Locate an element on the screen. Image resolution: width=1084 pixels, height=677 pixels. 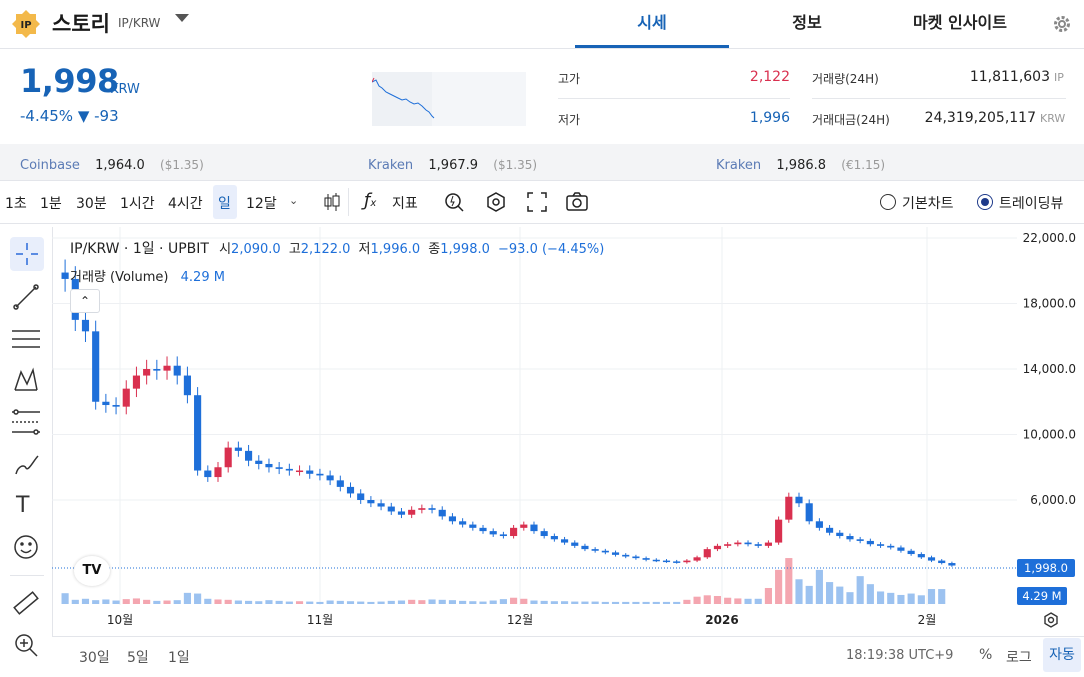
tab-quote: 시세 is located at coordinates (652, 24).